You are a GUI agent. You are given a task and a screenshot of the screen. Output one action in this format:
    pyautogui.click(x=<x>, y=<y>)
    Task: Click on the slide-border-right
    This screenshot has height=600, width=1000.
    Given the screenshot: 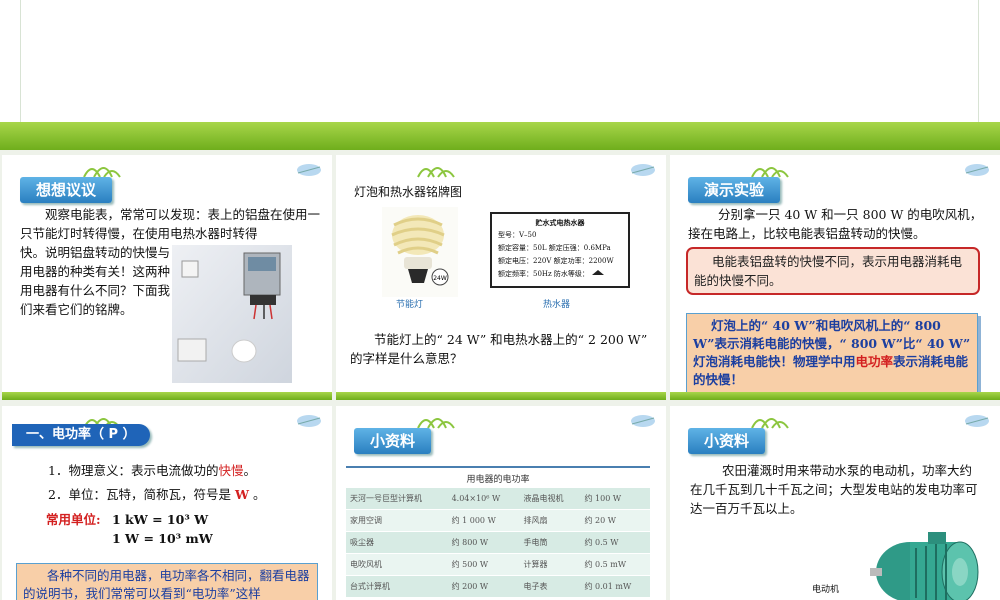 What is the action you would take?
    pyautogui.click(x=978, y=61)
    